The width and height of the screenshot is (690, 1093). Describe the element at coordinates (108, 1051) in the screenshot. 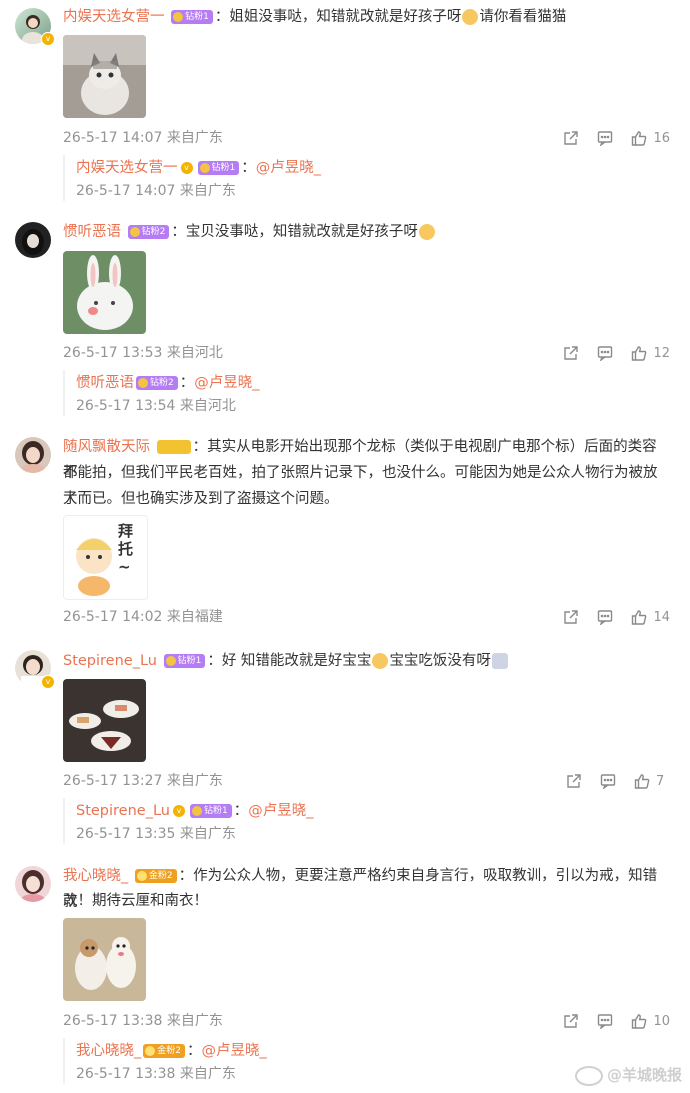

I see `reply-username: 我心晓晓_` at that location.